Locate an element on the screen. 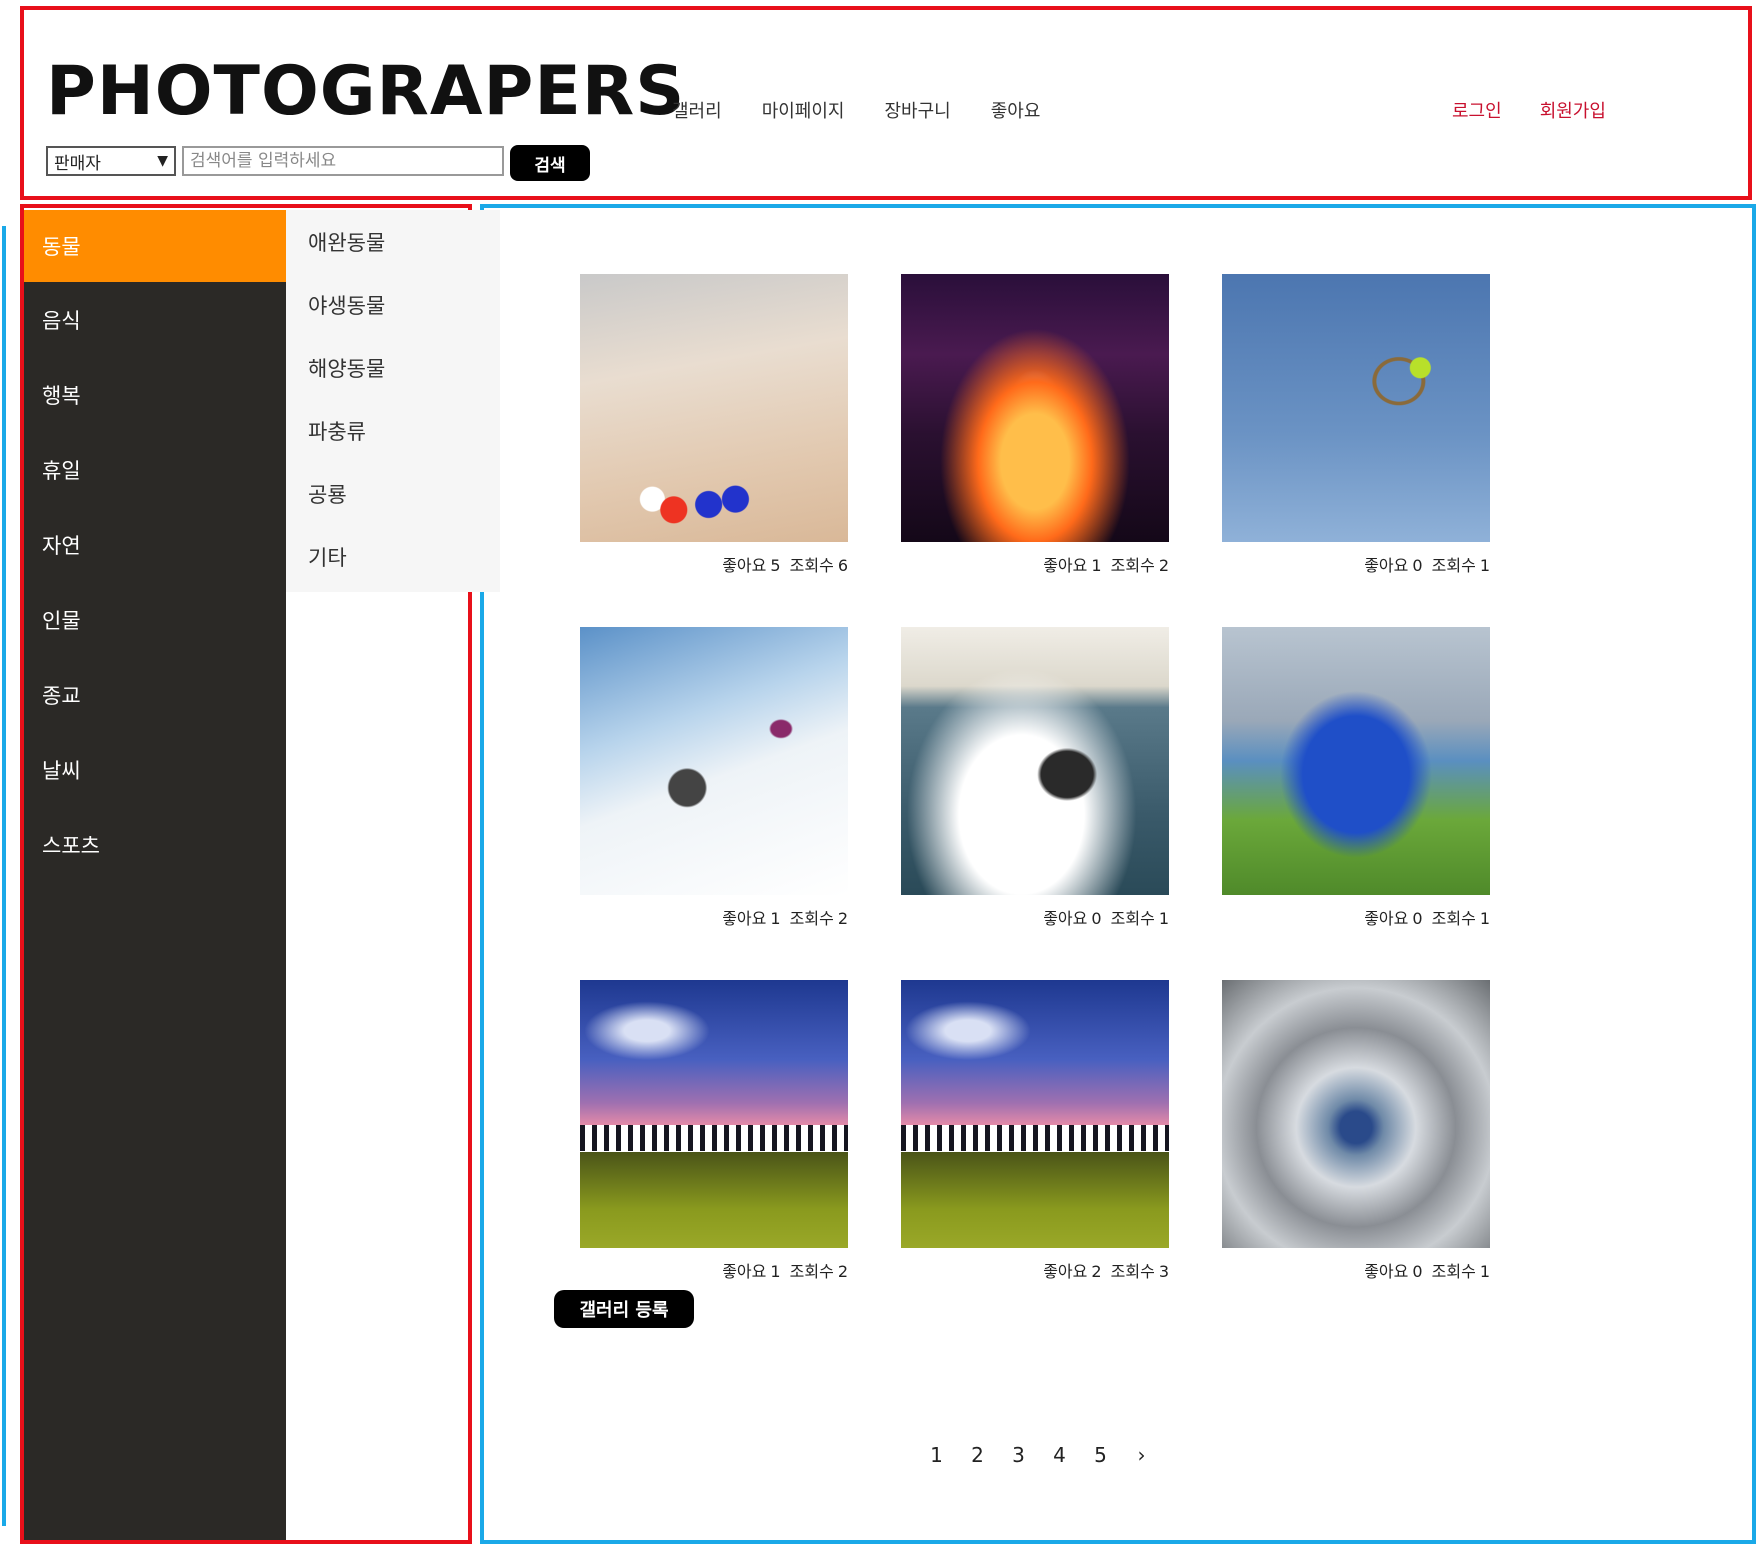  subcategory-item-etc: 기타 is located at coordinates (393, 556).